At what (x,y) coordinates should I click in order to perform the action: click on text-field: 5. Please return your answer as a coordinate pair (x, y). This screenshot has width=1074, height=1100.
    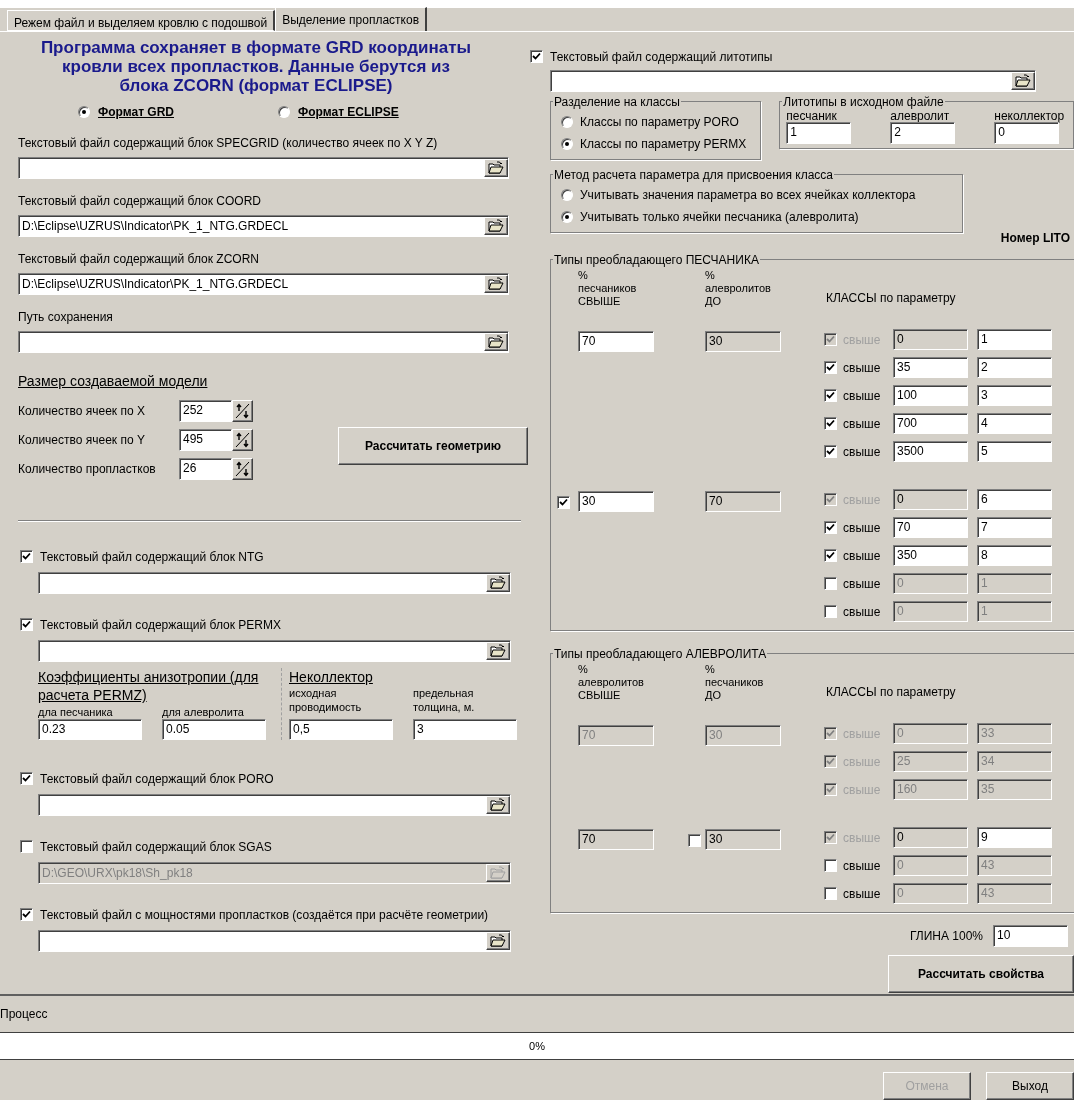
    Looking at the image, I should click on (1014, 452).